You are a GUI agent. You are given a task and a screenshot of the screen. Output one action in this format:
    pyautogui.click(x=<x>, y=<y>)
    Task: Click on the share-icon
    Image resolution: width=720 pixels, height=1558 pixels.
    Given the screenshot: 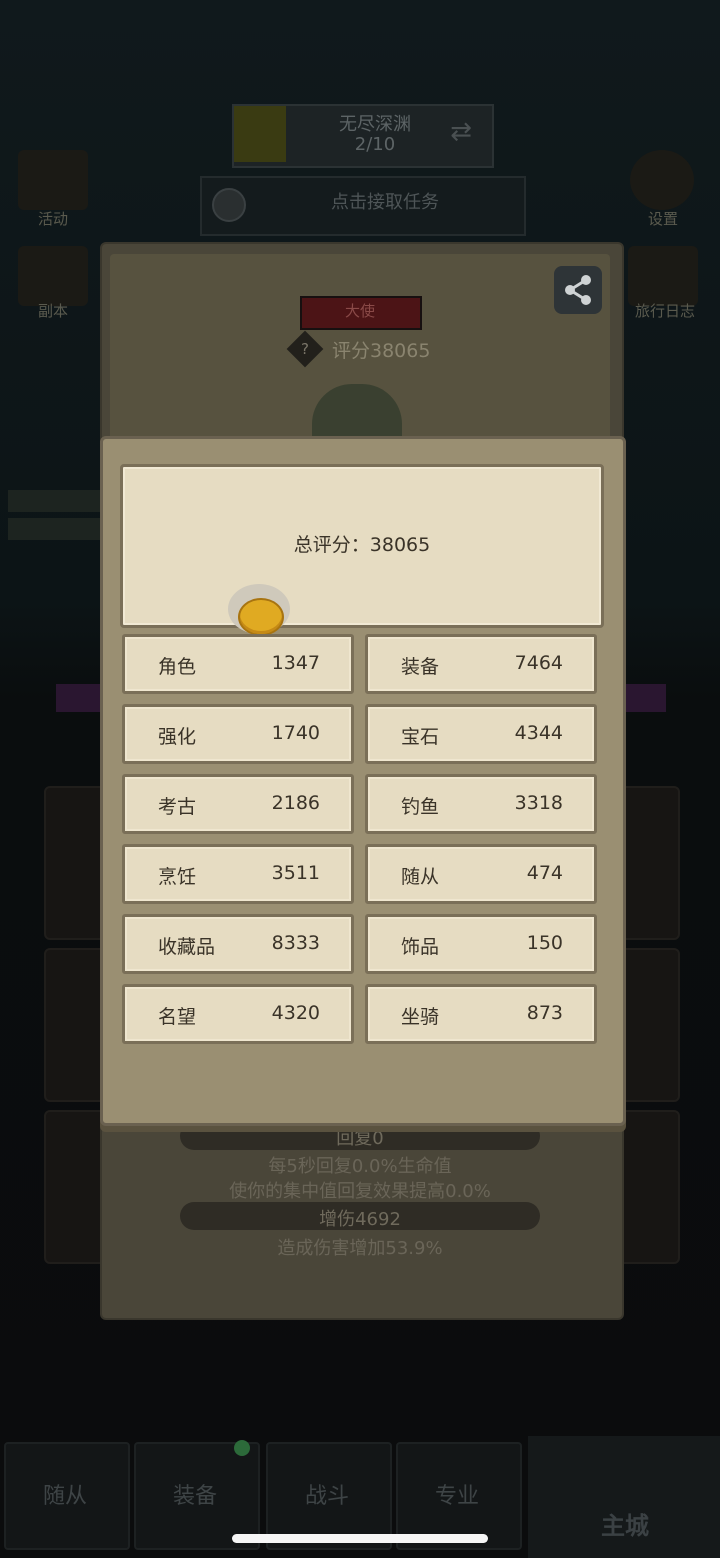 What is the action you would take?
    pyautogui.click(x=578, y=290)
    